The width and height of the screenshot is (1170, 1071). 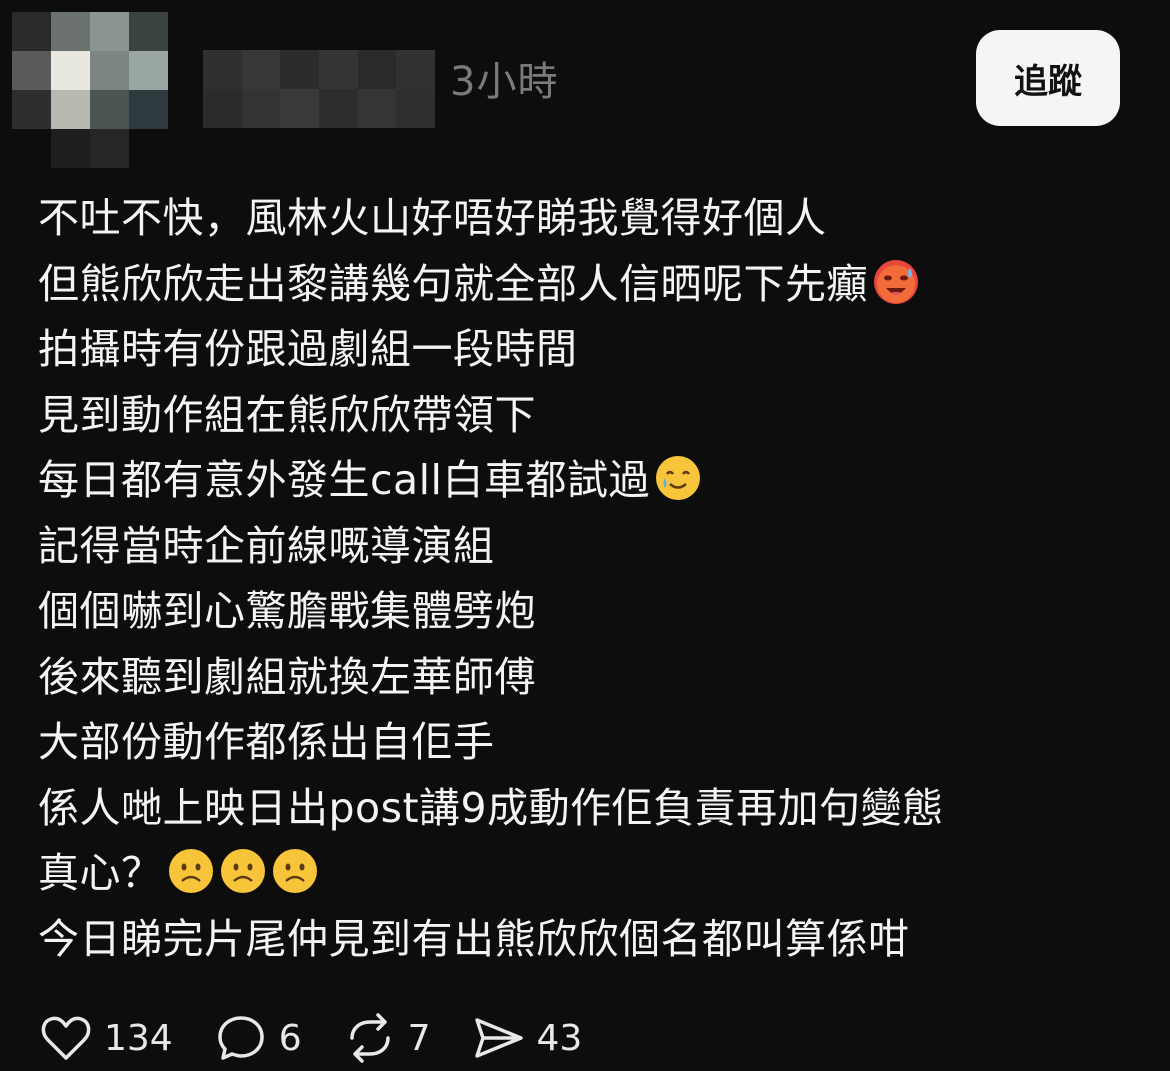 I want to click on like-button: 134, so click(x=105, y=1038).